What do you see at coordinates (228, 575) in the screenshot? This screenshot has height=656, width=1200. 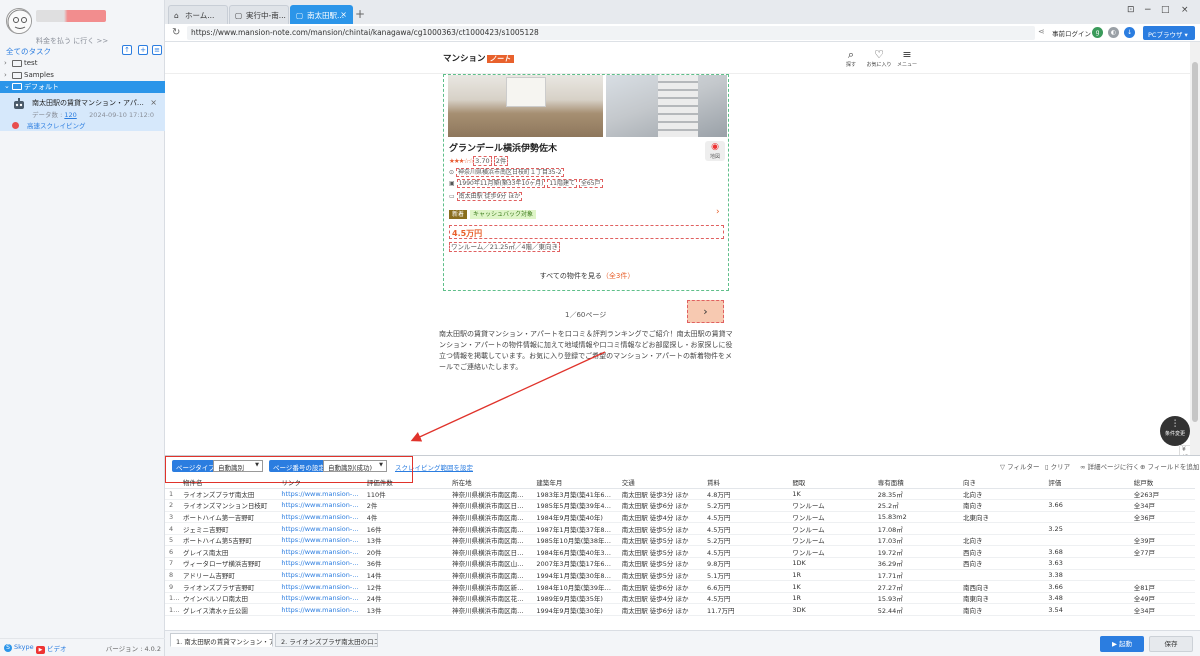 I see `table-cell: アドリーム吉野町` at bounding box center [228, 575].